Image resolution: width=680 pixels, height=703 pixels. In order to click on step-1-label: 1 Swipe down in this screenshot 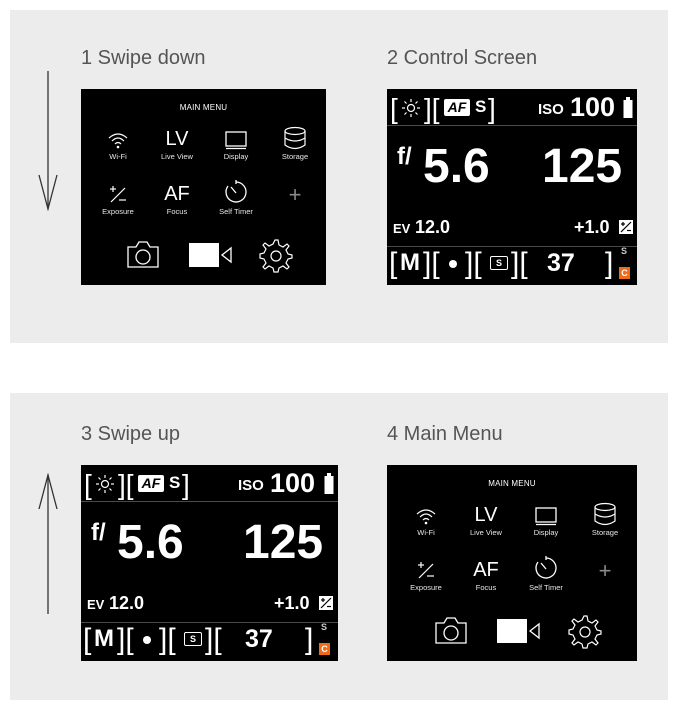, I will do `click(143, 58)`.